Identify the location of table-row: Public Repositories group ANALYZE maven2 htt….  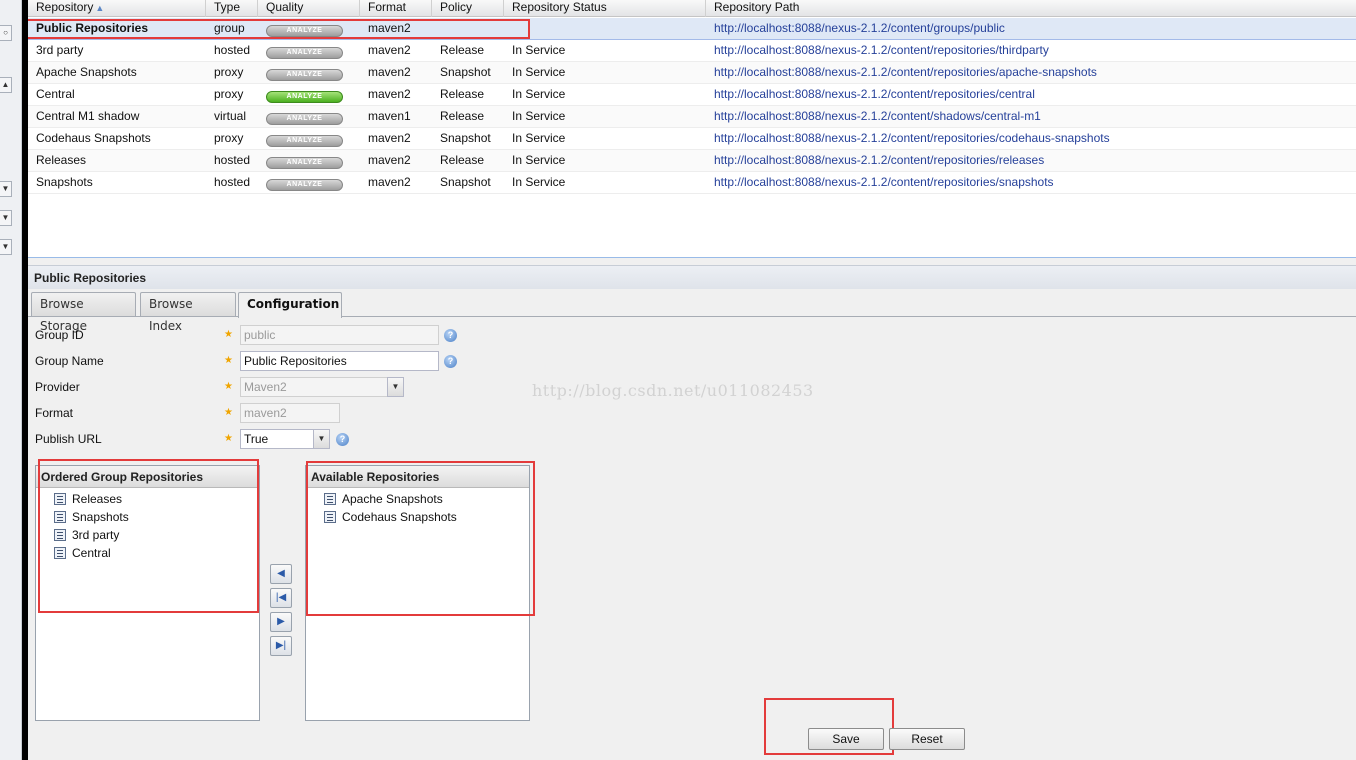
(692, 29).